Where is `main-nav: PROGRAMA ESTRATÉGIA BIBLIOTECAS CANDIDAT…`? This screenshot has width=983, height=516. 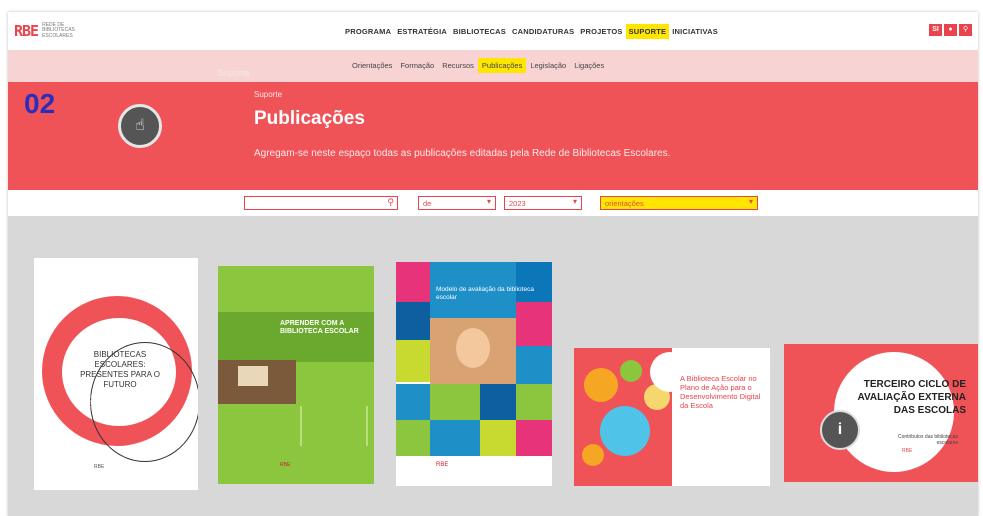 main-nav: PROGRAMA ESTRATÉGIA BIBLIOTECAS CANDIDAT… is located at coordinates (531, 31).